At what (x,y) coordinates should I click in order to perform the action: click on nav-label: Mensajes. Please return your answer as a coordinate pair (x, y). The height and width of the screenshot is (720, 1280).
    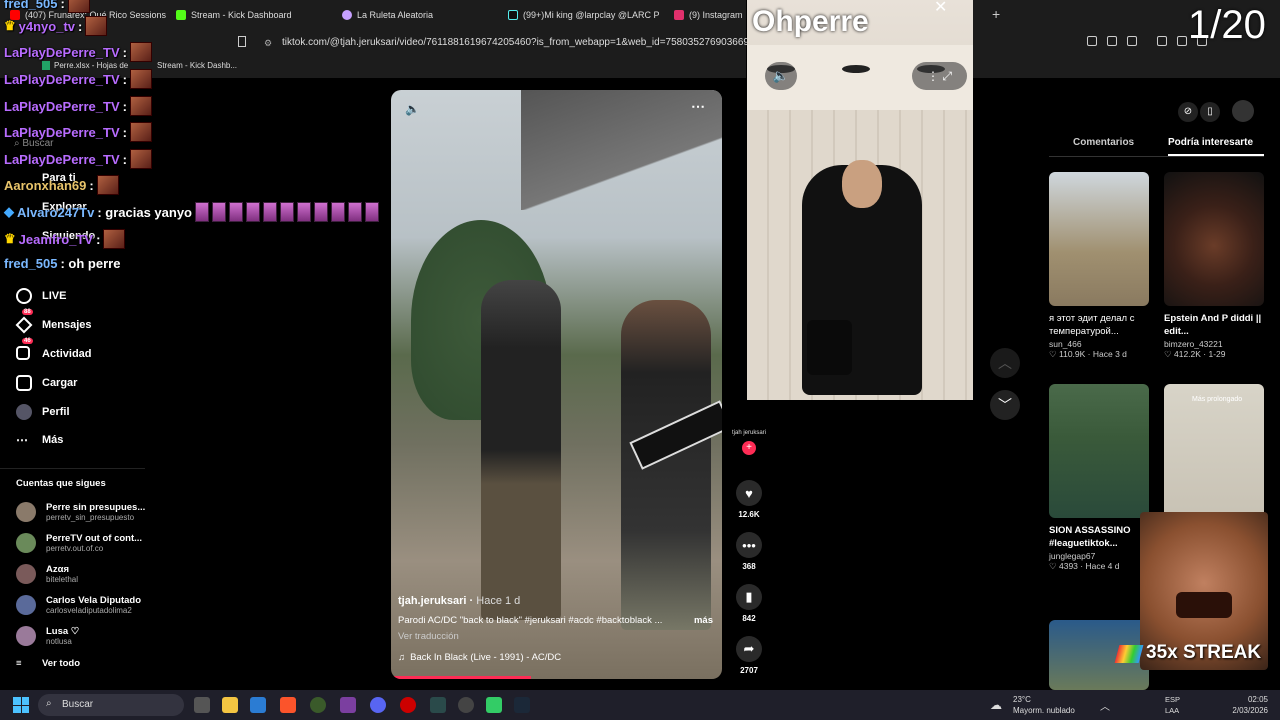
    Looking at the image, I should click on (67, 325).